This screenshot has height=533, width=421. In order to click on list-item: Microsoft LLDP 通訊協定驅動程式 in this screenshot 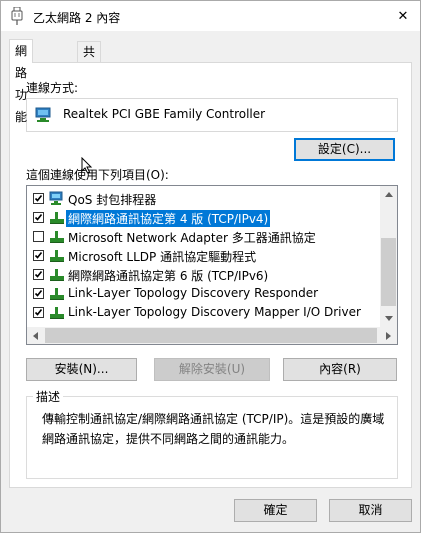, I will do `click(203, 255)`.